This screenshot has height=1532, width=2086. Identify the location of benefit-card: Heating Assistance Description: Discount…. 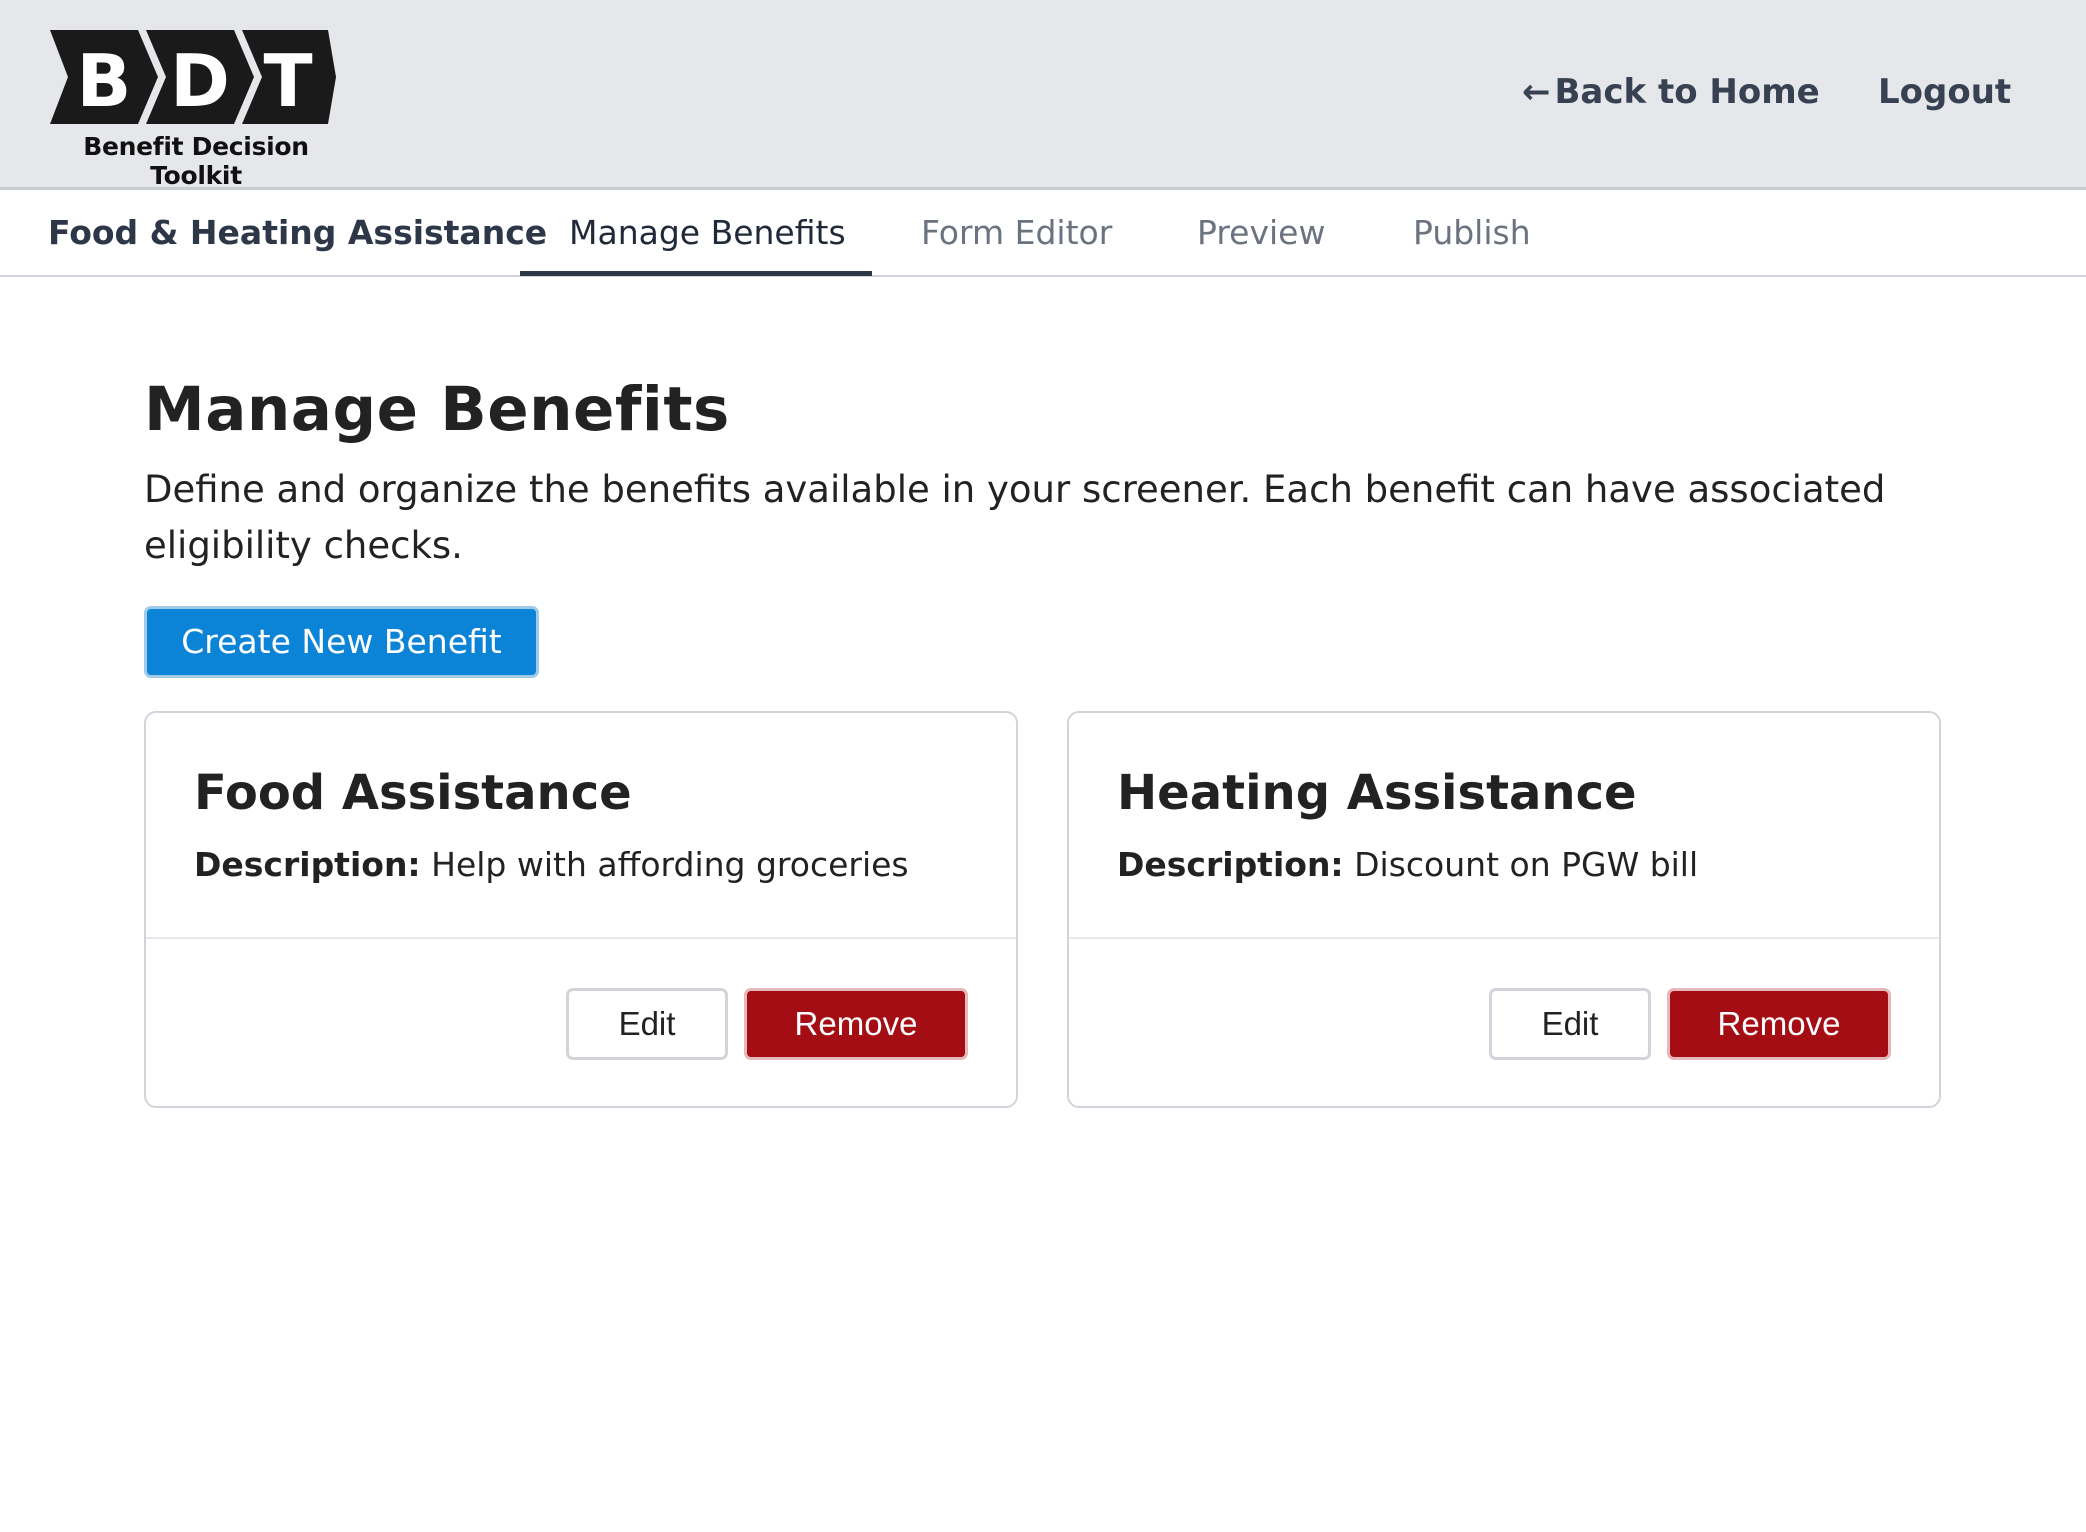
(1504, 909).